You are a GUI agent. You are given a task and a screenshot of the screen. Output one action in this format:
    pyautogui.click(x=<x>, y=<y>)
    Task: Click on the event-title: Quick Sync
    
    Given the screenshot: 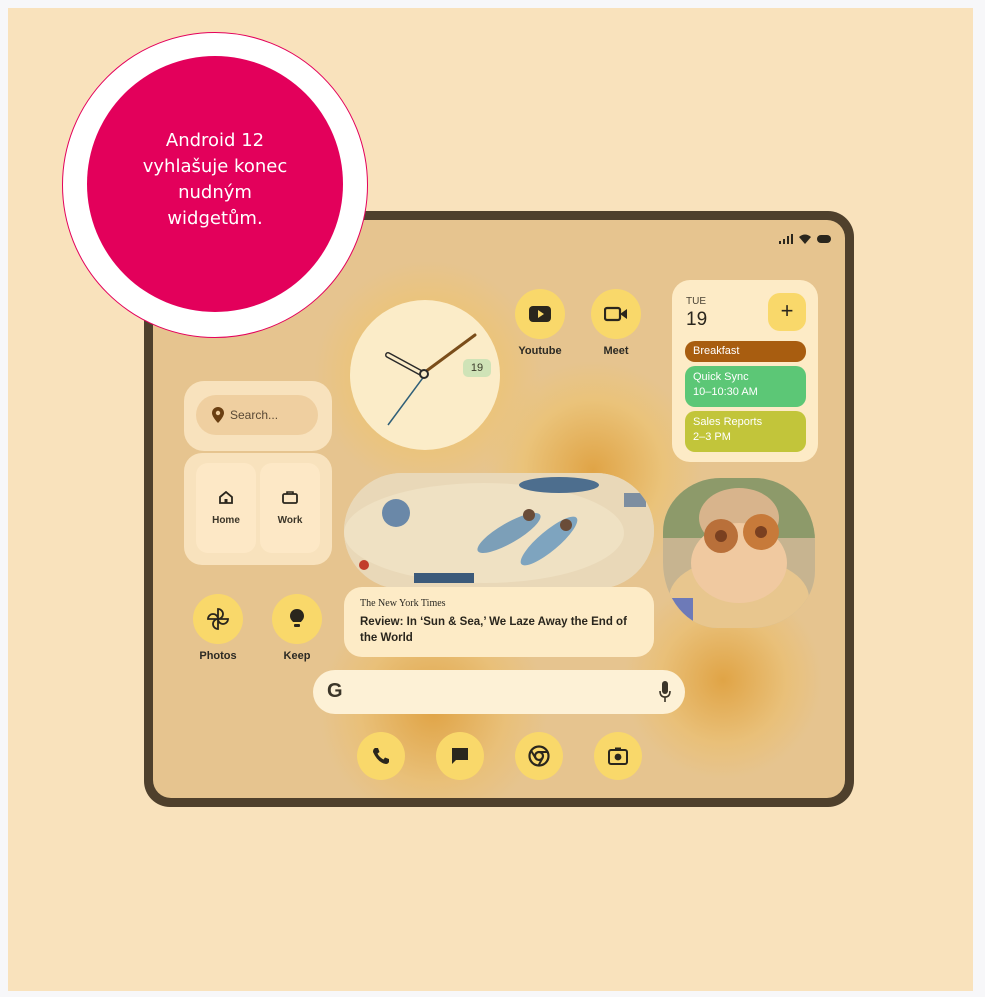 What is the action you would take?
    pyautogui.click(x=721, y=377)
    